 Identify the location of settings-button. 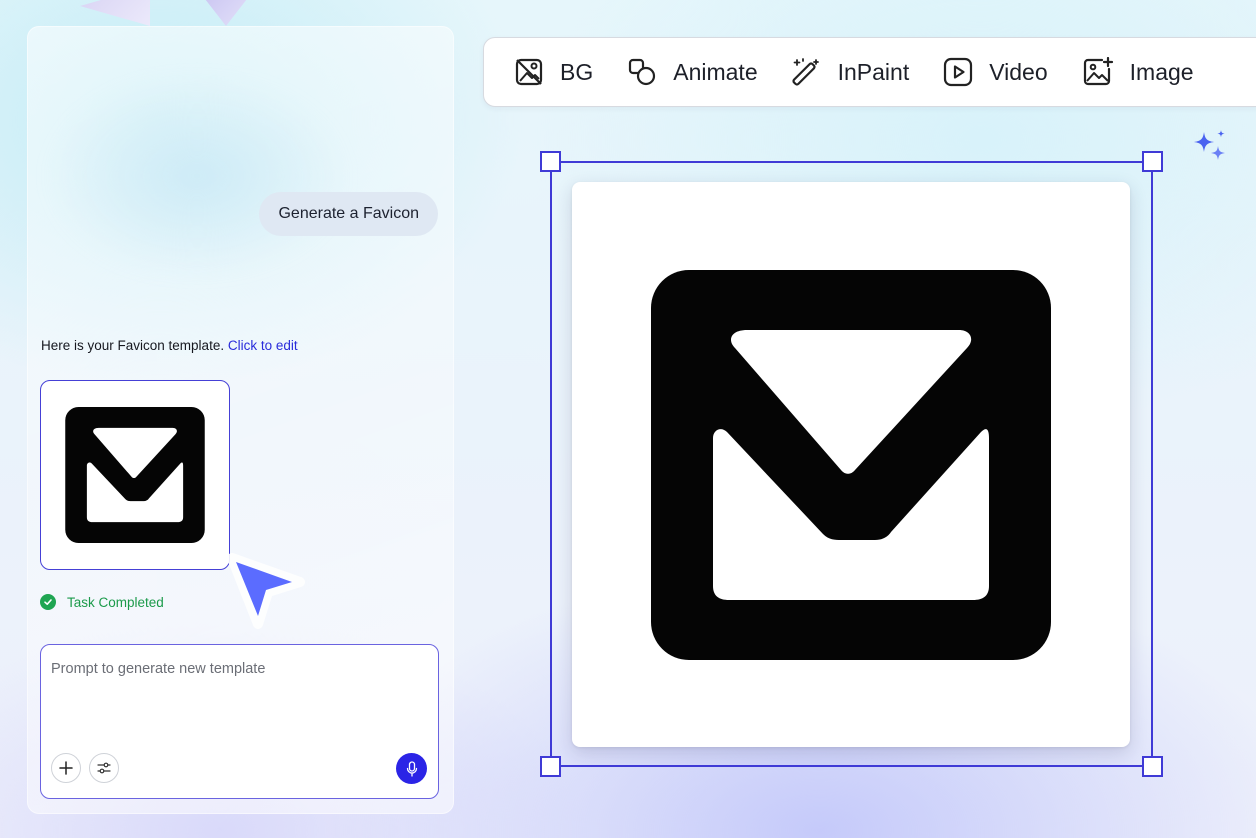
(104, 768).